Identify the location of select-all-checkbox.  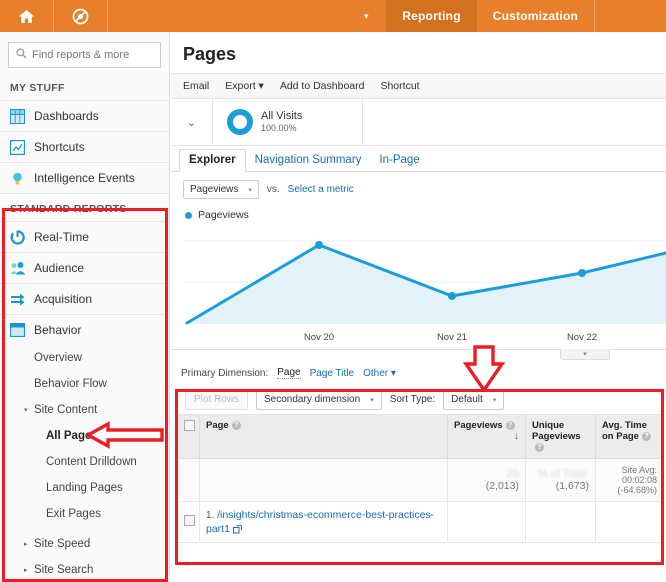
(189, 425).